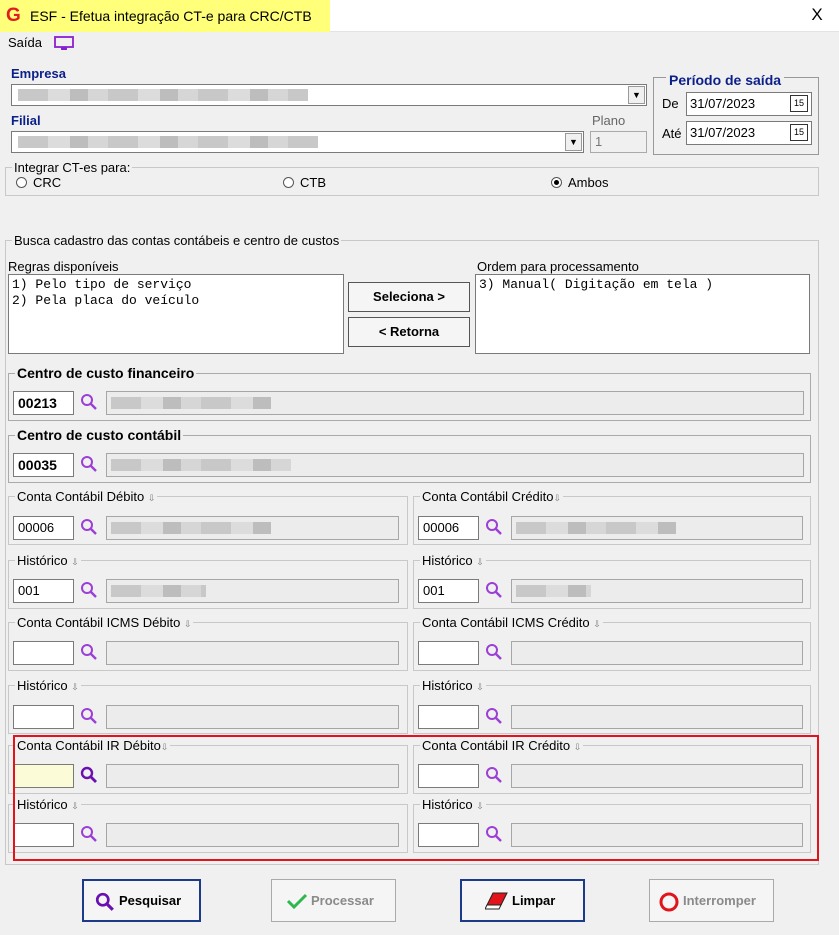 The image size is (839, 935). Describe the element at coordinates (43, 717) in the screenshot. I see `historico-icms-debito-code` at that location.